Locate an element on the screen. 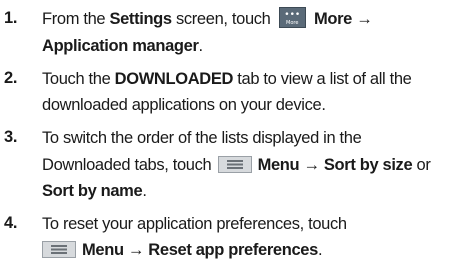 This screenshot has height=268, width=468. step-text: Touch the is located at coordinates (78, 79).